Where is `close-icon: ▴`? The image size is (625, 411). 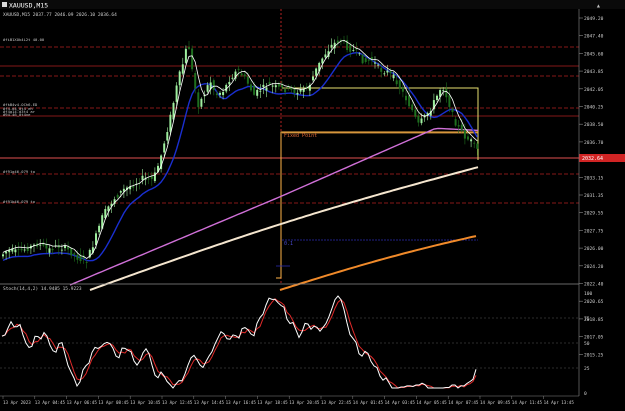
close-icon: ▴ is located at coordinates (598, 5).